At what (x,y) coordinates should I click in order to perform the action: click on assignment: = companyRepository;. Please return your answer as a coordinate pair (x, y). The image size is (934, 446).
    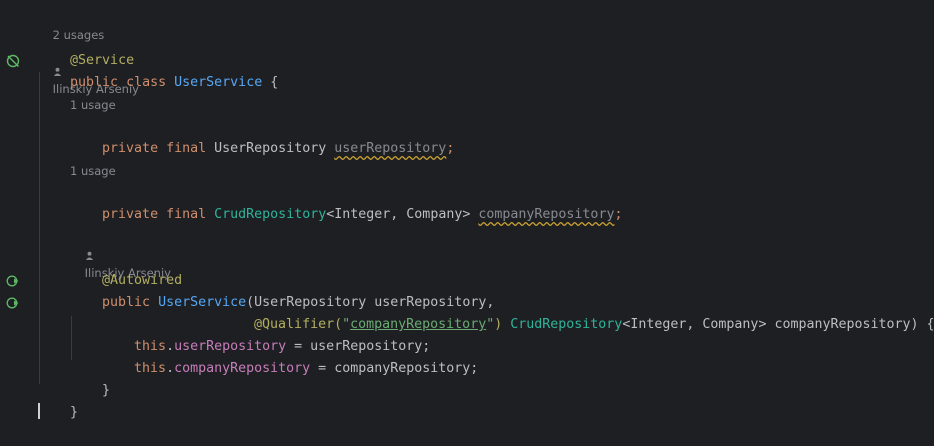
    Looking at the image, I should click on (394, 368).